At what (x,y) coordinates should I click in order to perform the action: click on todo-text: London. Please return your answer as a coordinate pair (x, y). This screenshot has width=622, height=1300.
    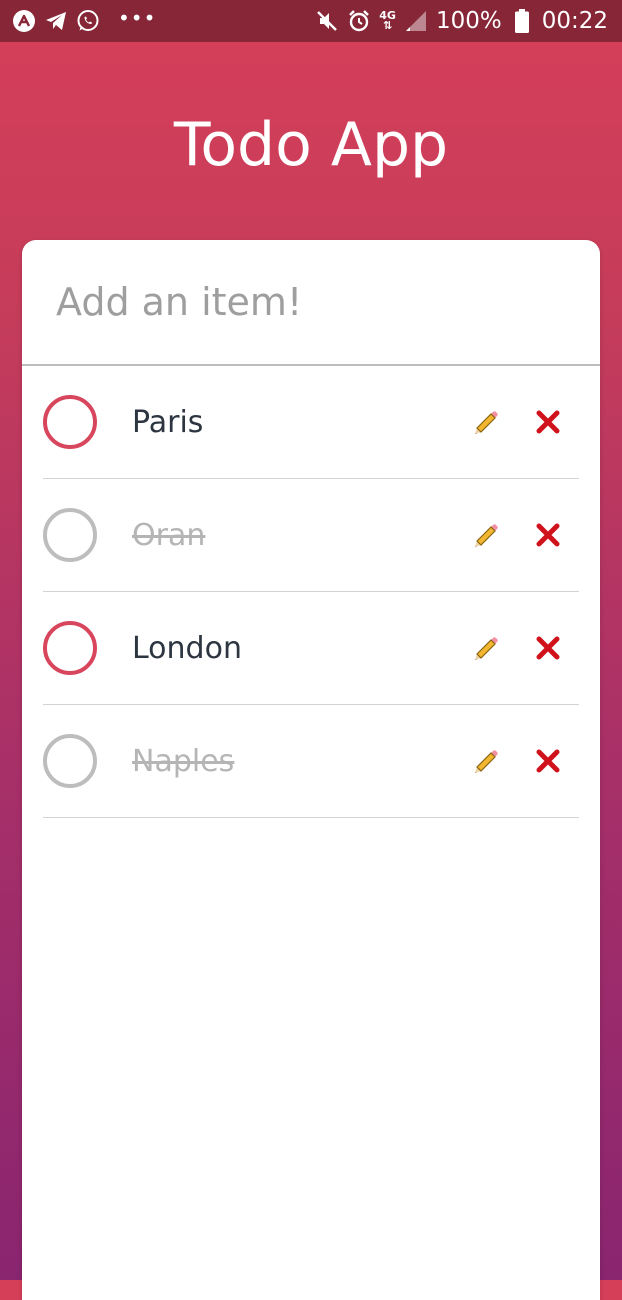
    Looking at the image, I should click on (187, 648).